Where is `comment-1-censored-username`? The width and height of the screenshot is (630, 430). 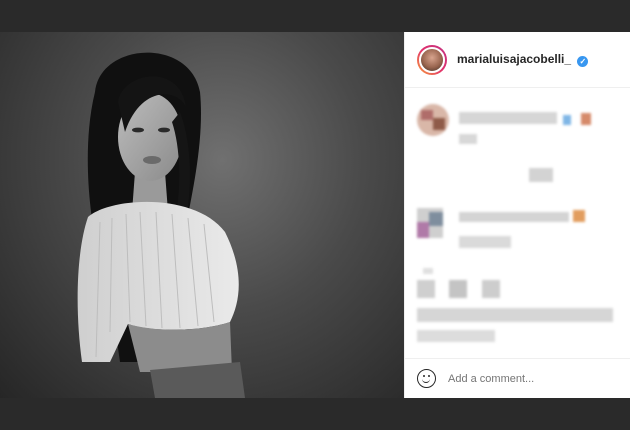 comment-1-censored-username is located at coordinates (508, 118).